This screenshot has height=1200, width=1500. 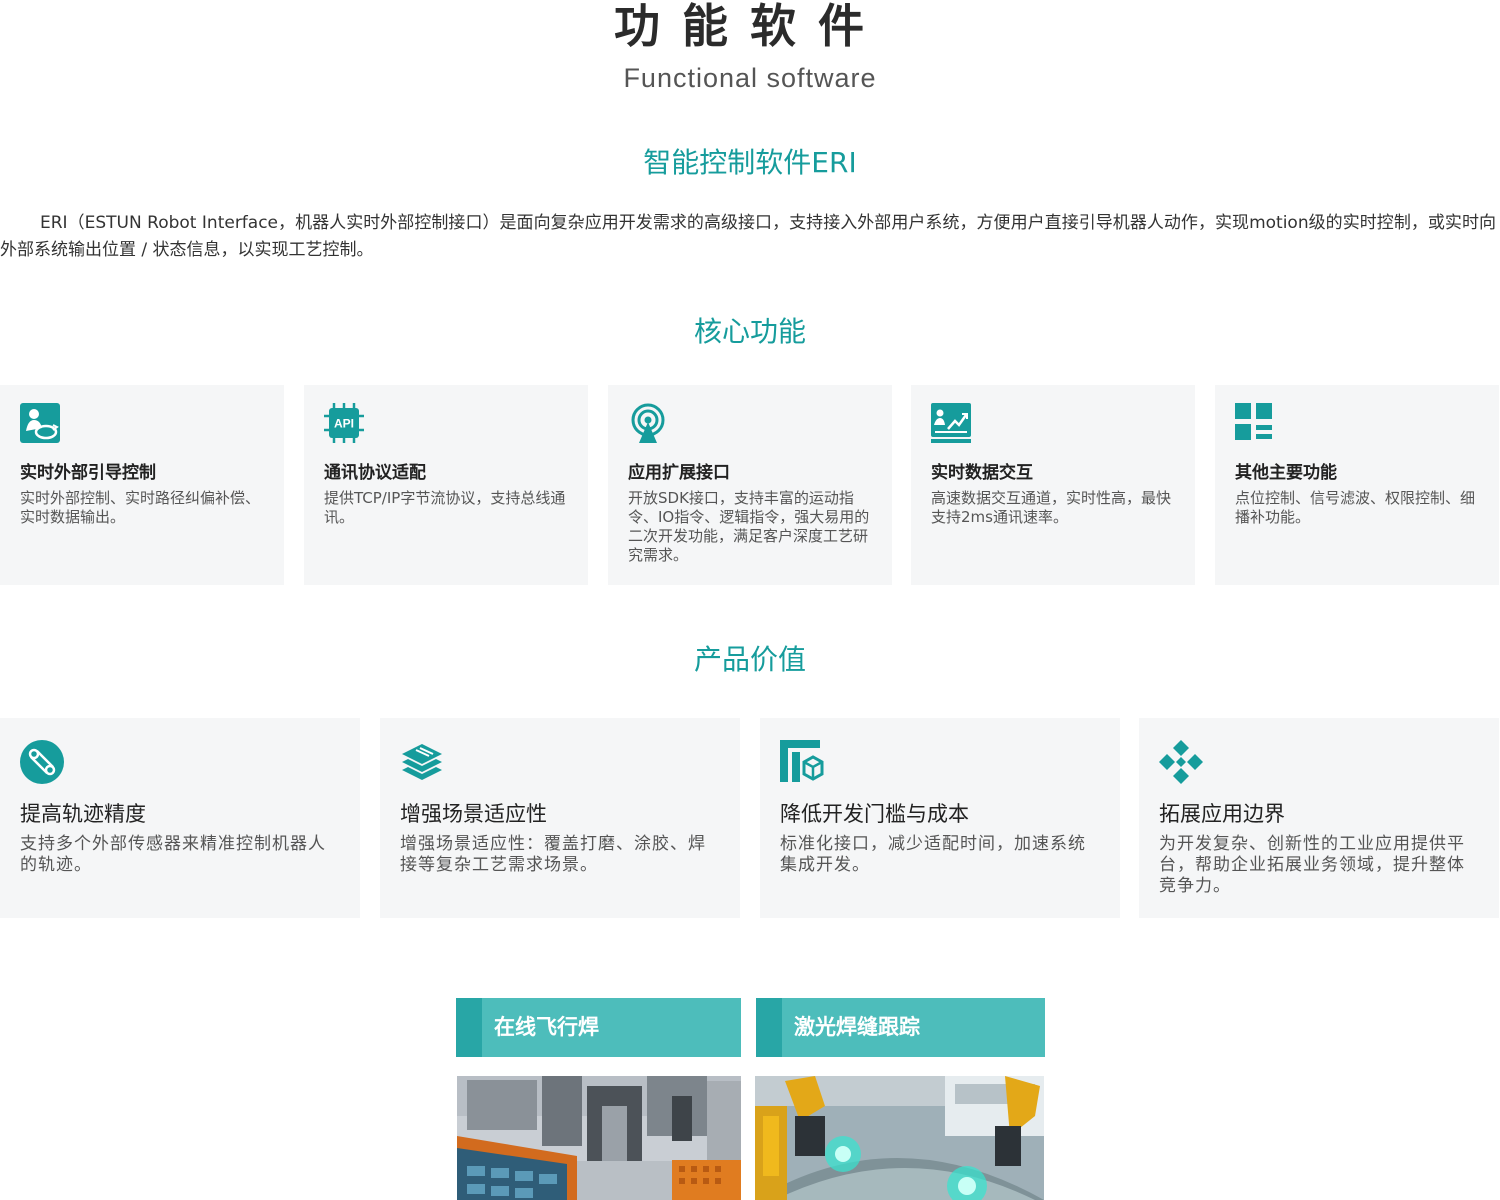 What do you see at coordinates (1053, 485) in the screenshot?
I see `core-card-data-exchange: 实时数据交互 高速数据交互通道，实时性高，最快支持2ms通讯速率。` at bounding box center [1053, 485].